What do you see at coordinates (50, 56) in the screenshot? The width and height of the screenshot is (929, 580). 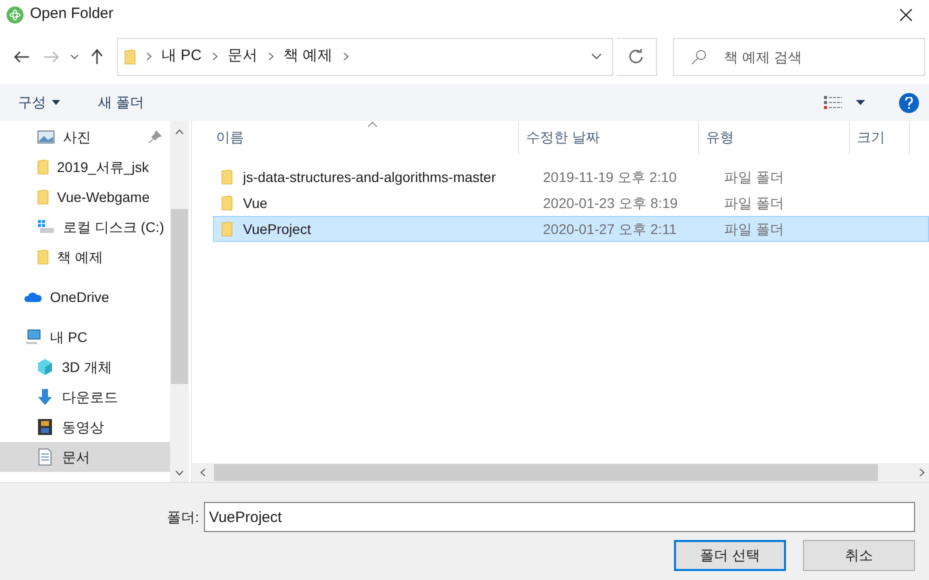 I see `right-arrow-icon` at bounding box center [50, 56].